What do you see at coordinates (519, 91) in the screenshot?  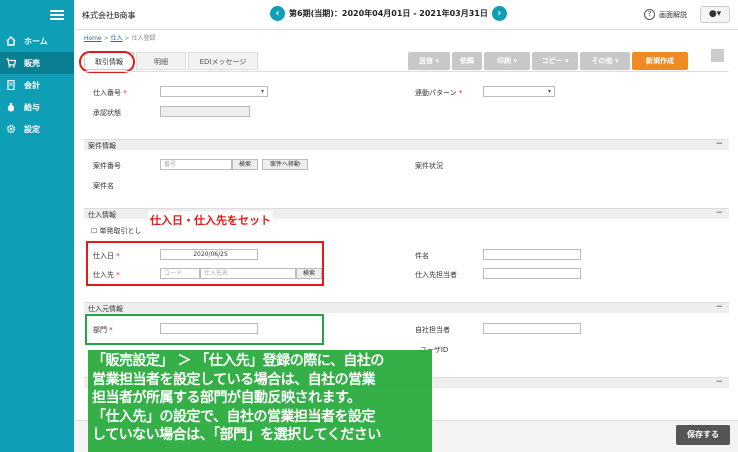 I see `linked-pattern-select: ▾` at bounding box center [519, 91].